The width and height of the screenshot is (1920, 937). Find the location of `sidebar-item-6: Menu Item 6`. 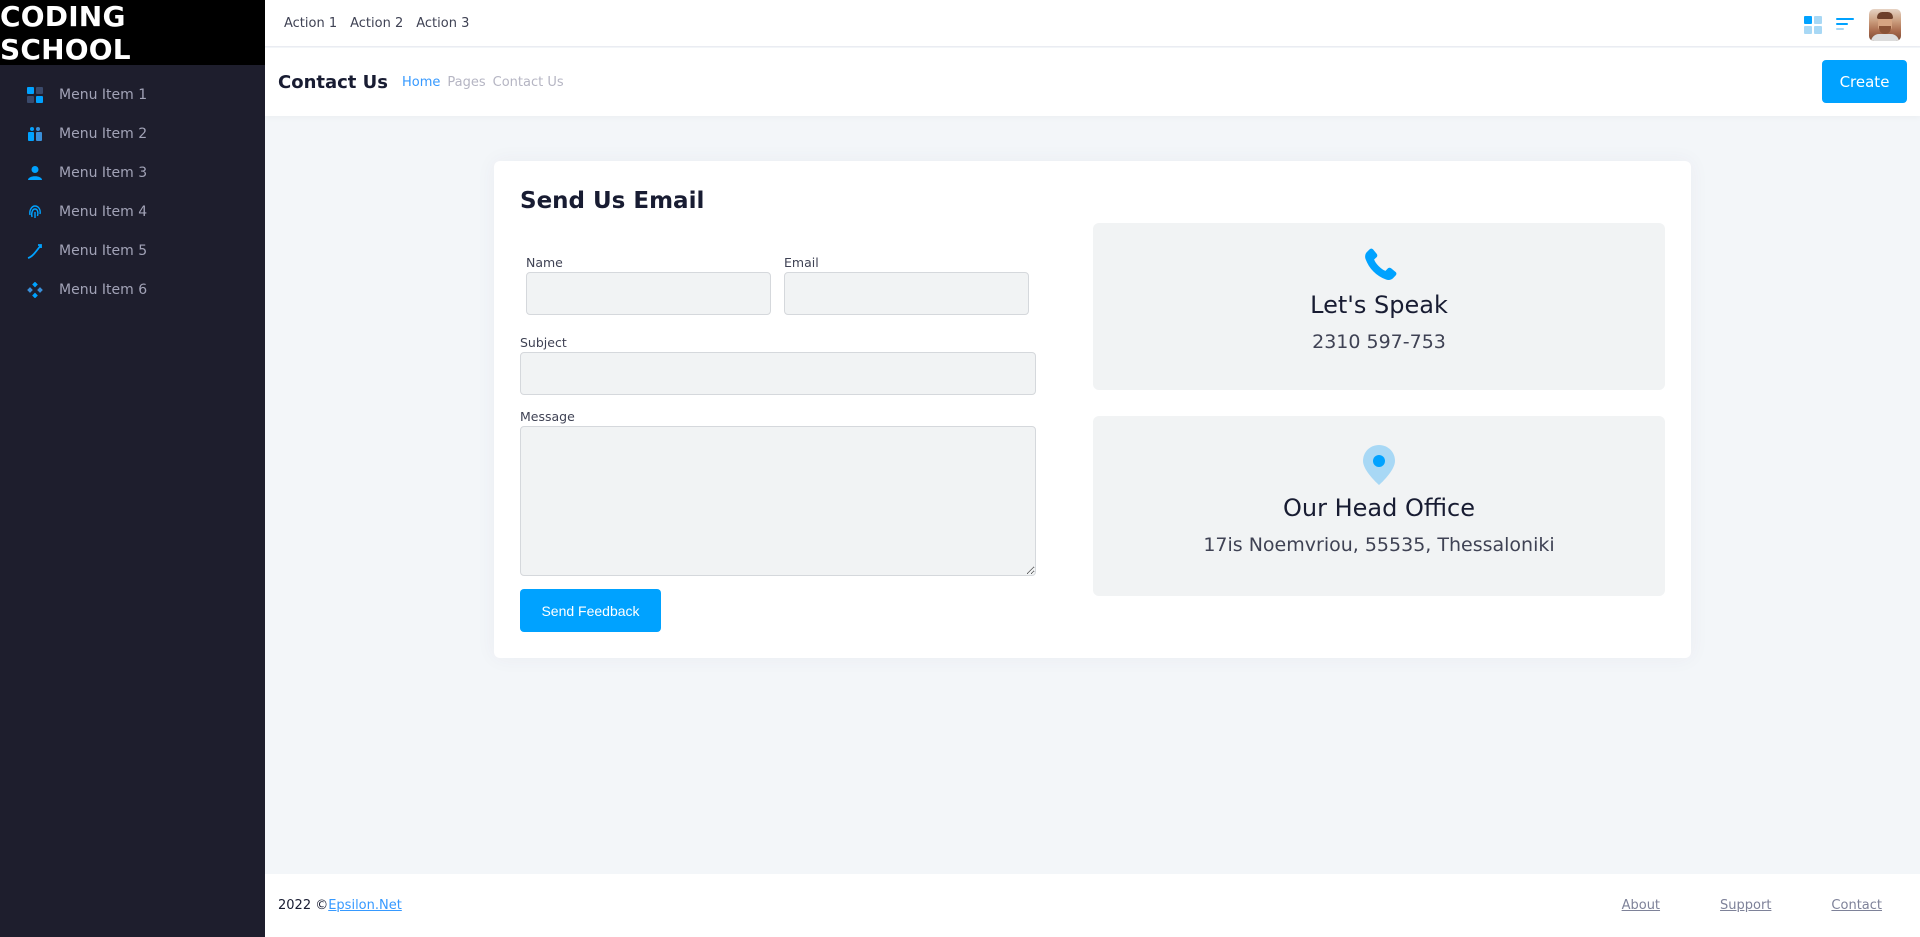

sidebar-item-6: Menu Item 6 is located at coordinates (132, 289).